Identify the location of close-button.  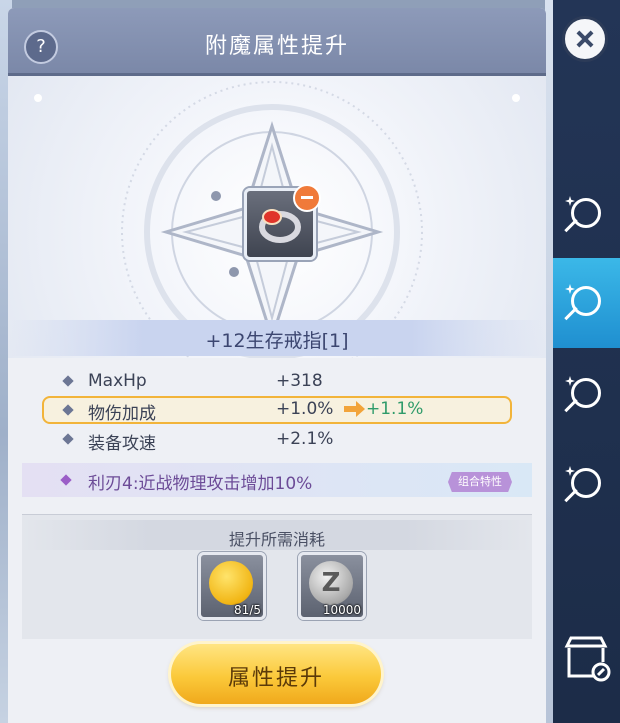
(585, 39).